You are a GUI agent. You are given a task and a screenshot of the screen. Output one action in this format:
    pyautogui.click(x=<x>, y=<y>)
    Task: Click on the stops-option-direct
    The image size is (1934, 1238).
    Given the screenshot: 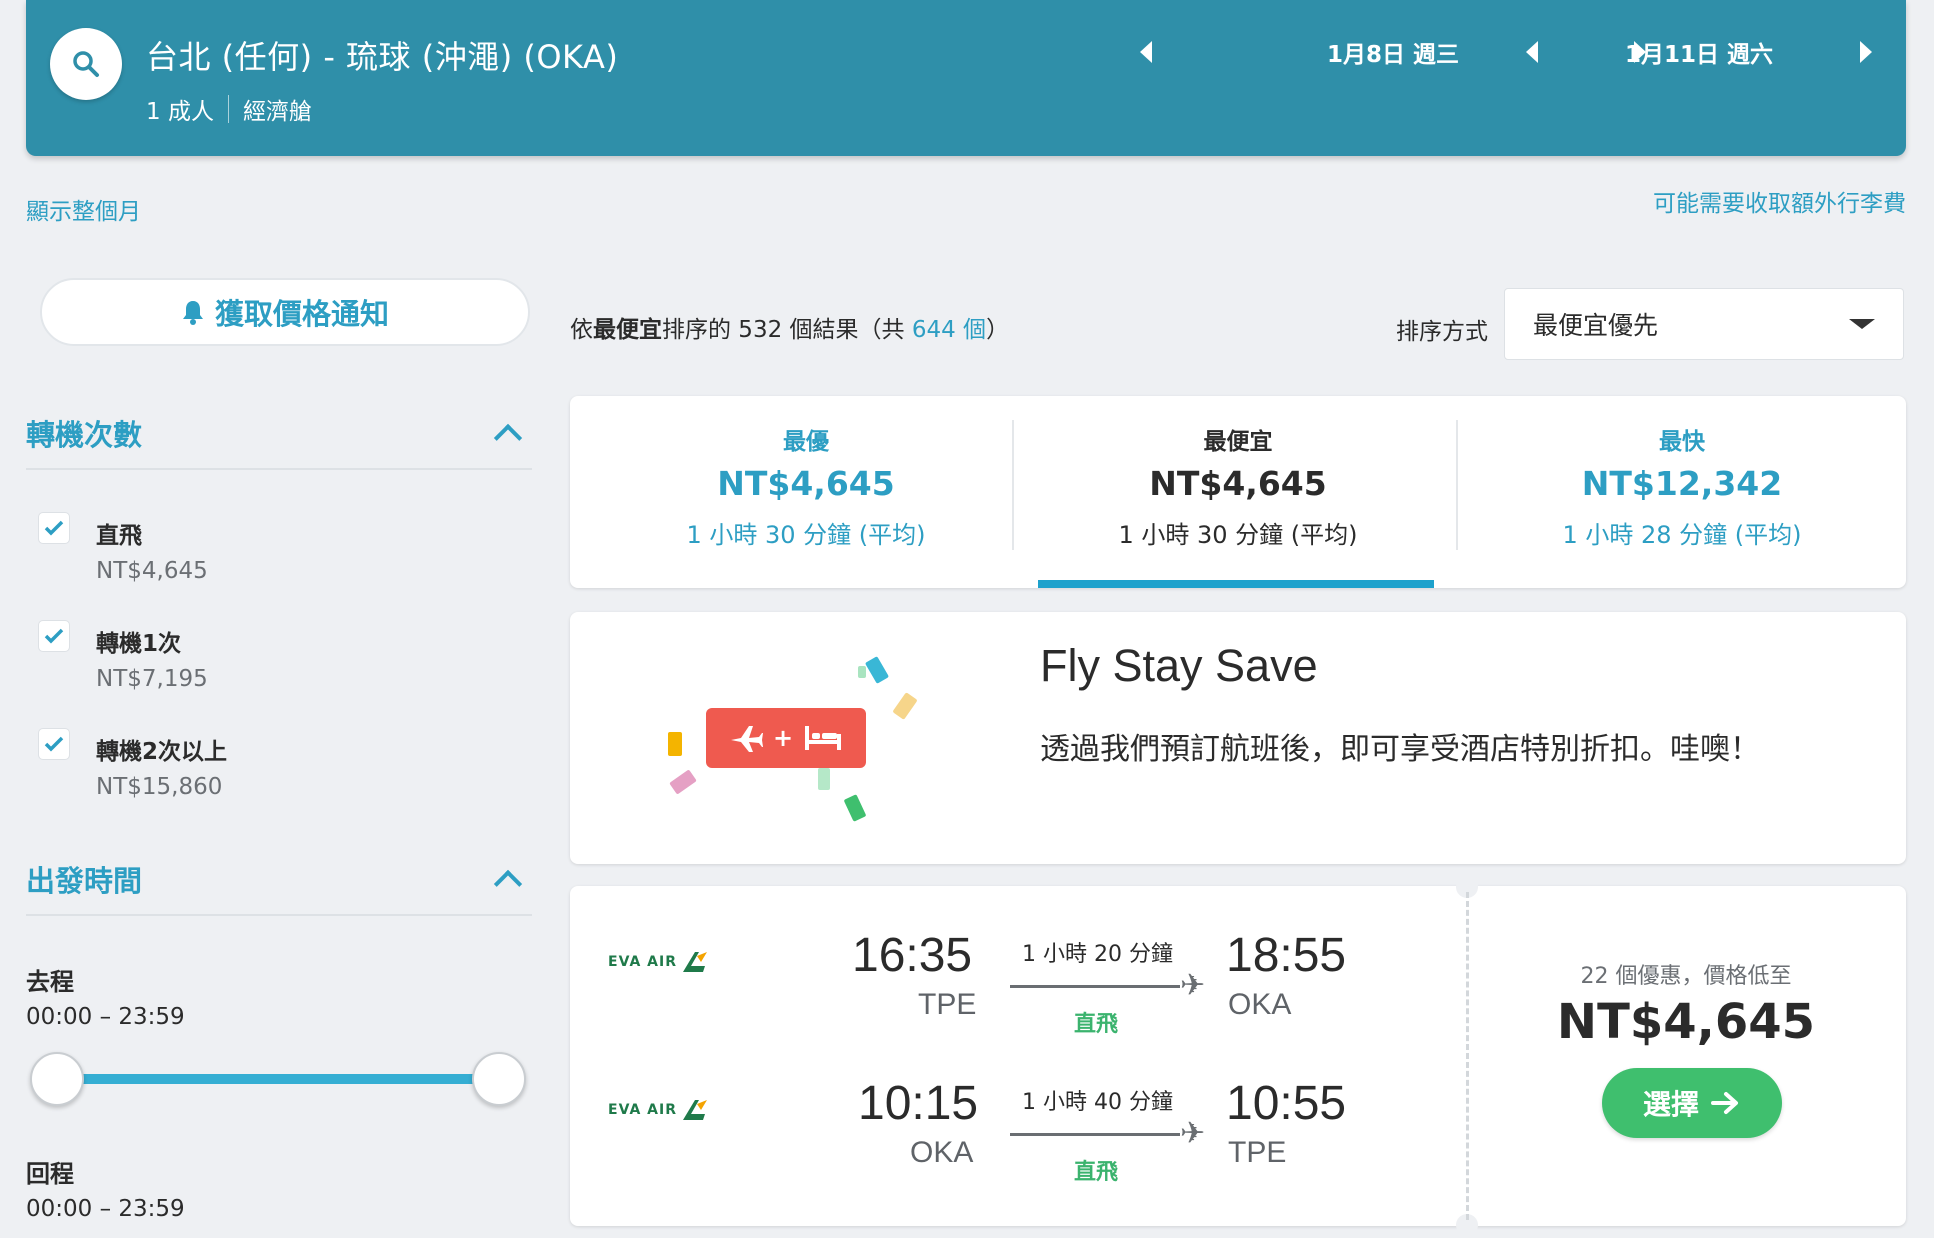 What is the action you would take?
    pyautogui.click(x=54, y=528)
    